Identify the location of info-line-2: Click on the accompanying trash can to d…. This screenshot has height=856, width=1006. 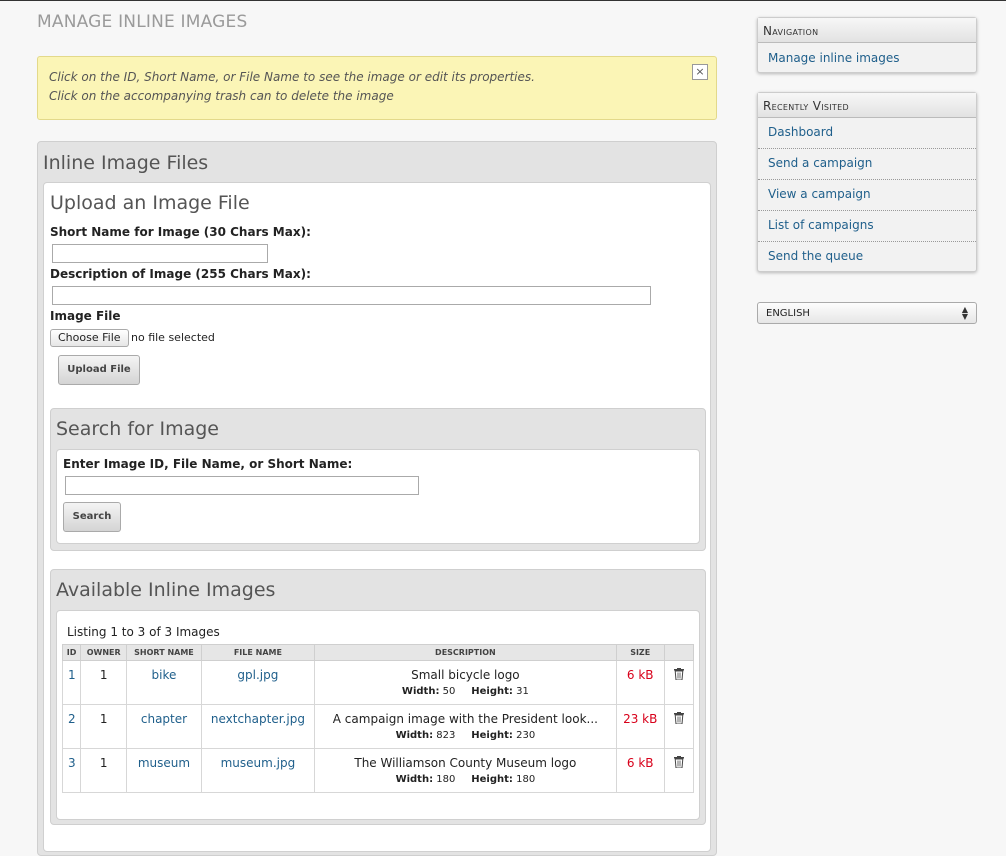
(221, 96).